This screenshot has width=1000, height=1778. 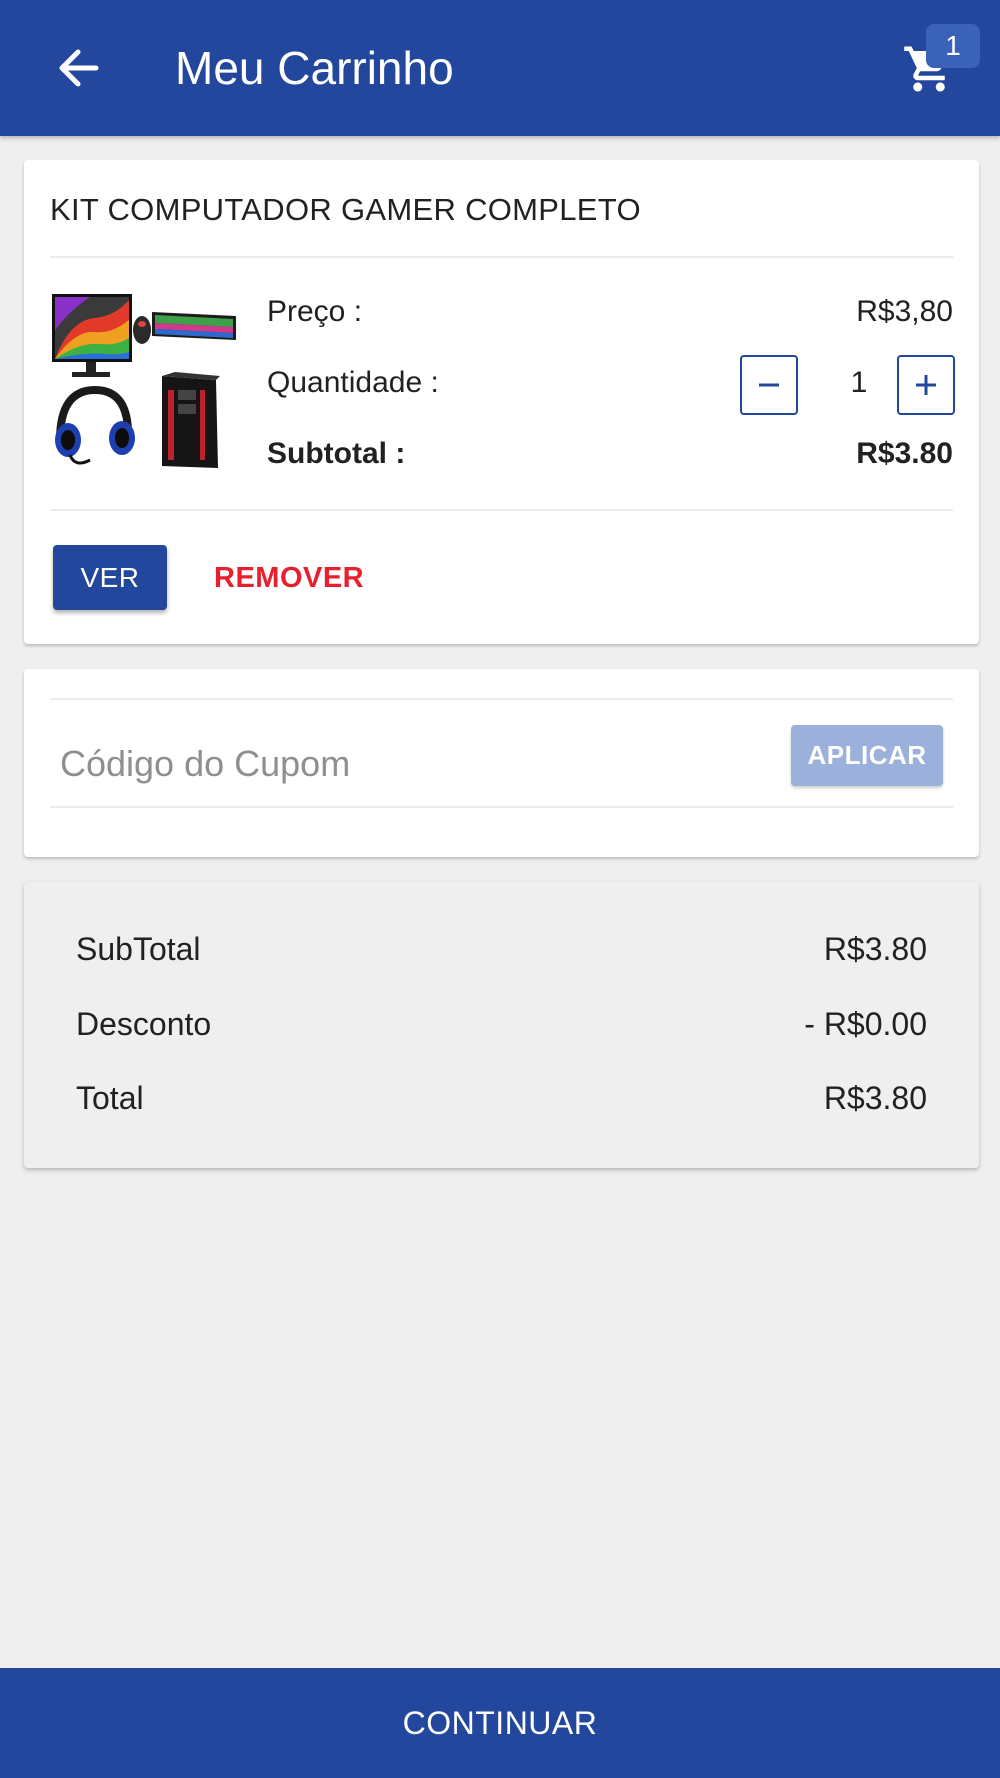 I want to click on plus-icon, so click(x=926, y=385).